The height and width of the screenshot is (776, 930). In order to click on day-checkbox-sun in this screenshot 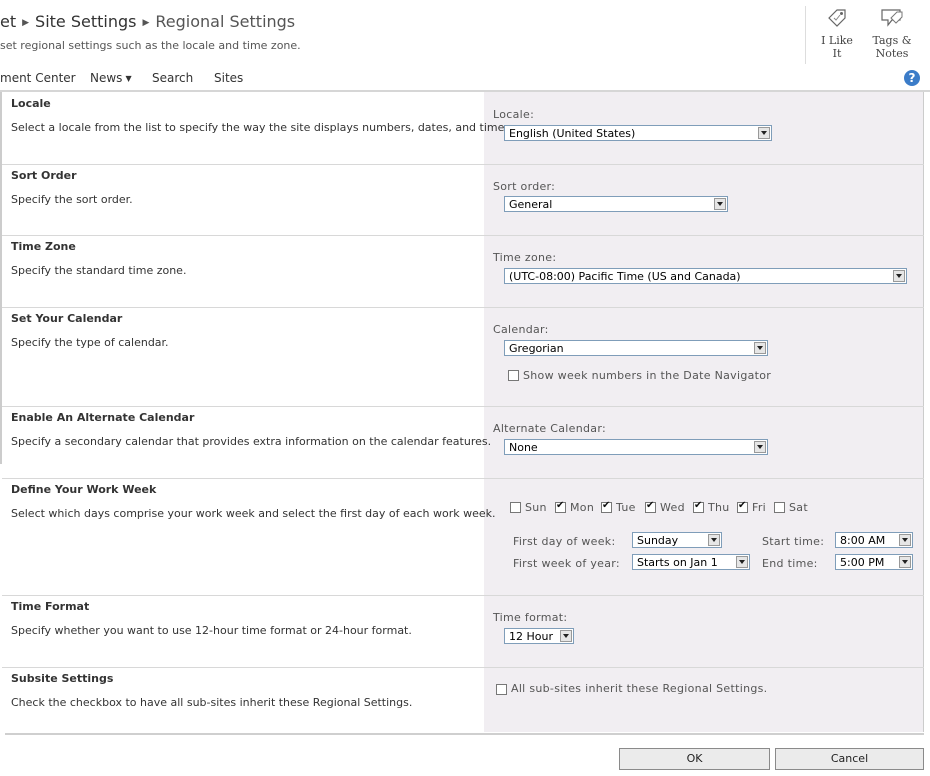, I will do `click(515, 507)`.